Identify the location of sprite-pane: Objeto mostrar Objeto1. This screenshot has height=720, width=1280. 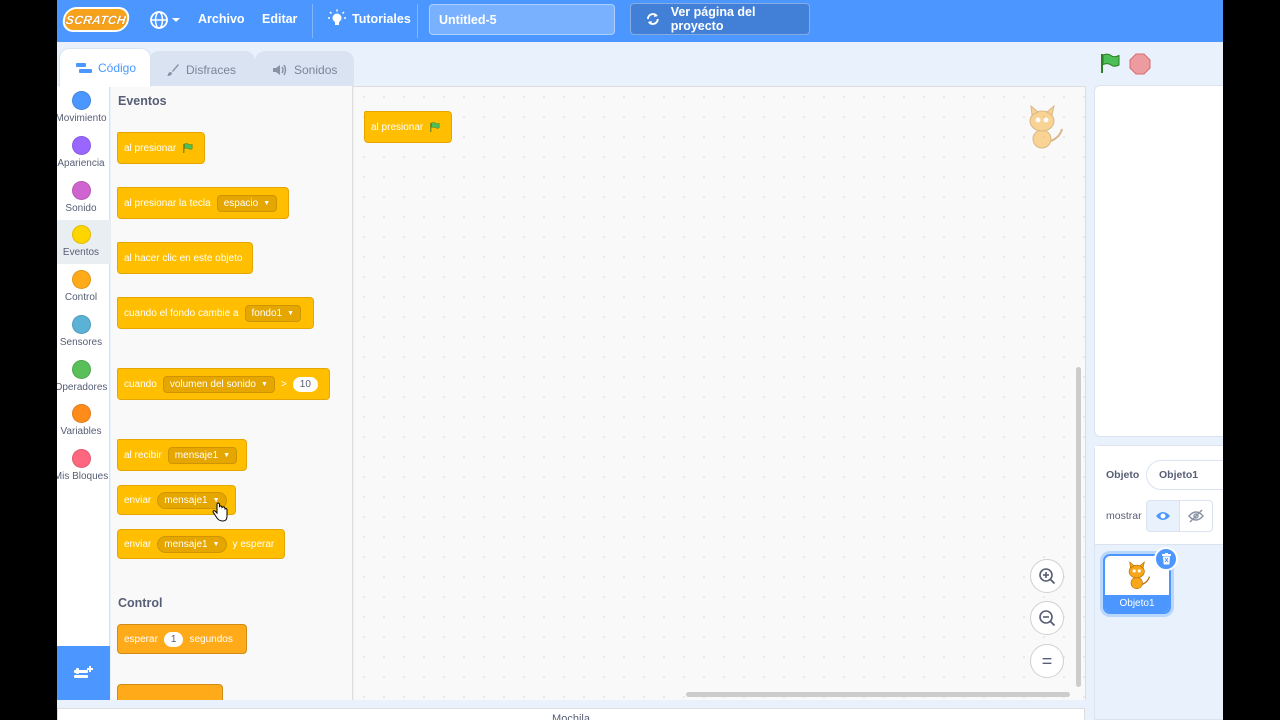
(1158, 582).